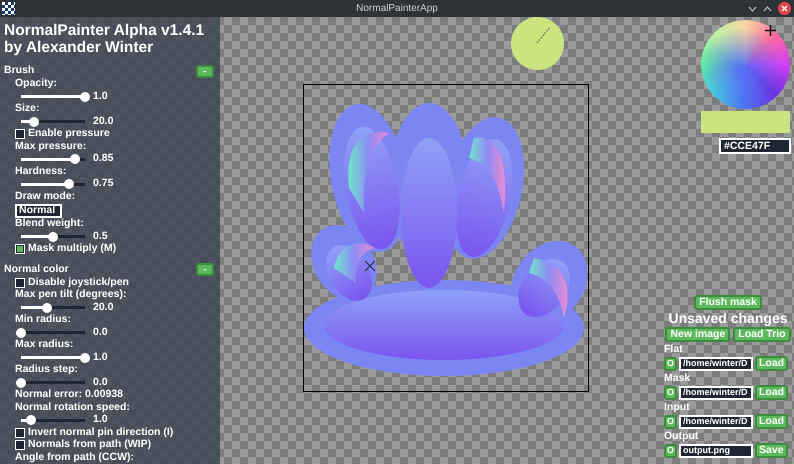 This screenshot has width=794, height=464. I want to click on field-label: Draw mode:, so click(45, 196).